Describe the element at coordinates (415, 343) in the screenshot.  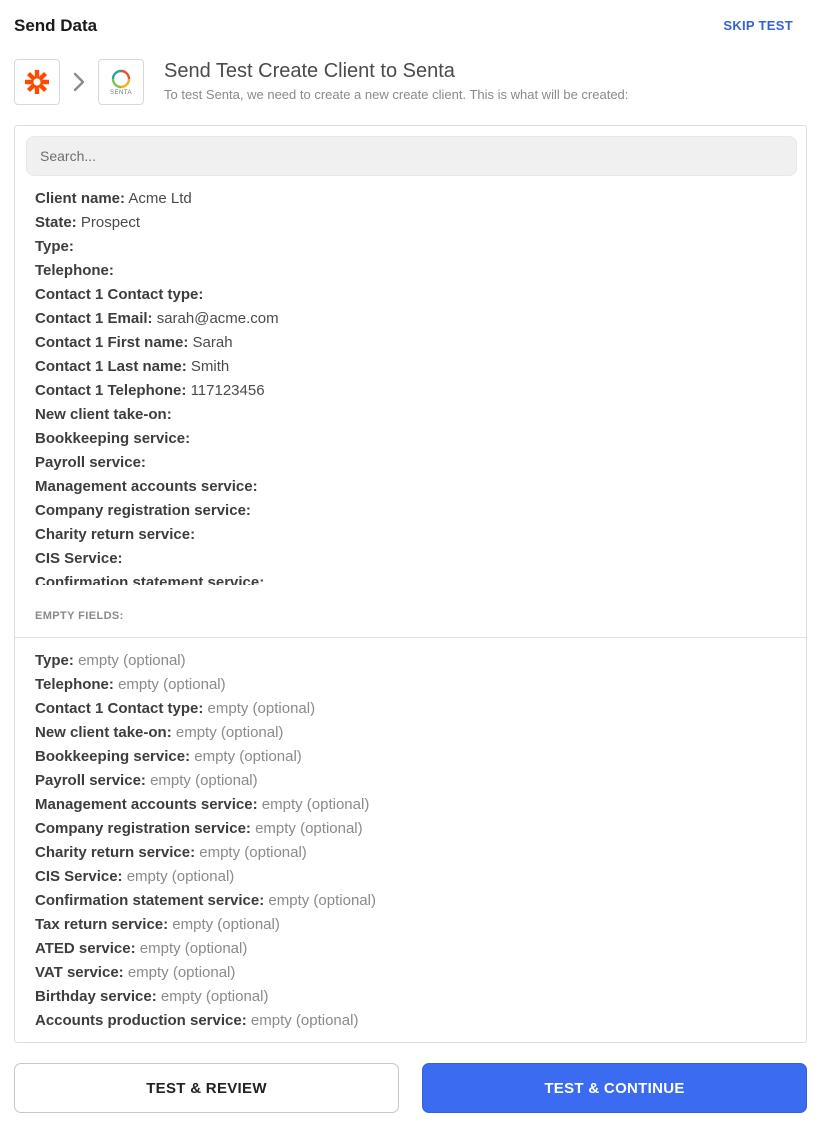
I see `field-row: Contact 1 First name: Sarah` at that location.